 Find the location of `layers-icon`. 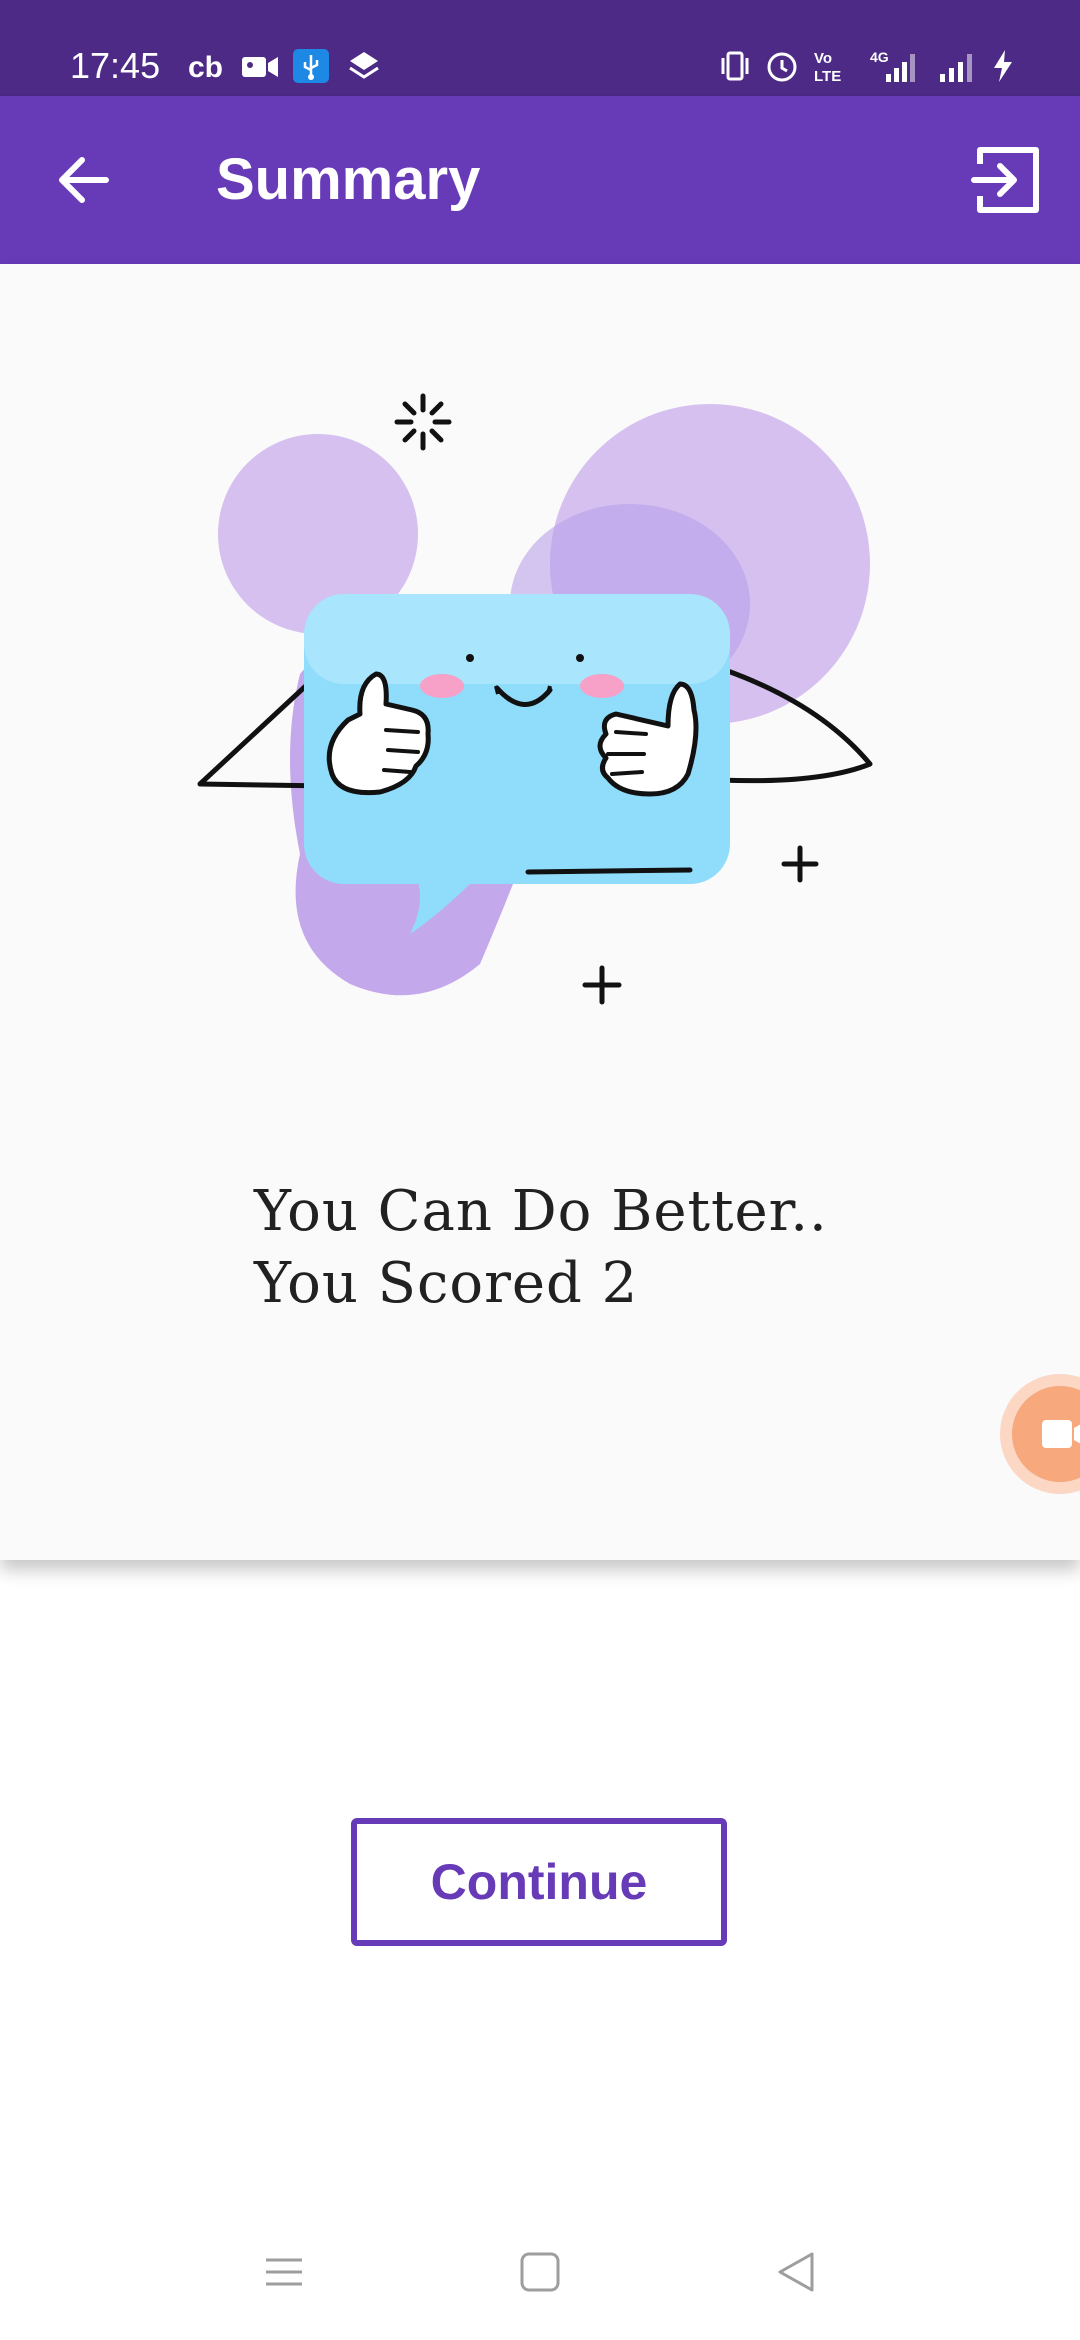

layers-icon is located at coordinates (364, 65).